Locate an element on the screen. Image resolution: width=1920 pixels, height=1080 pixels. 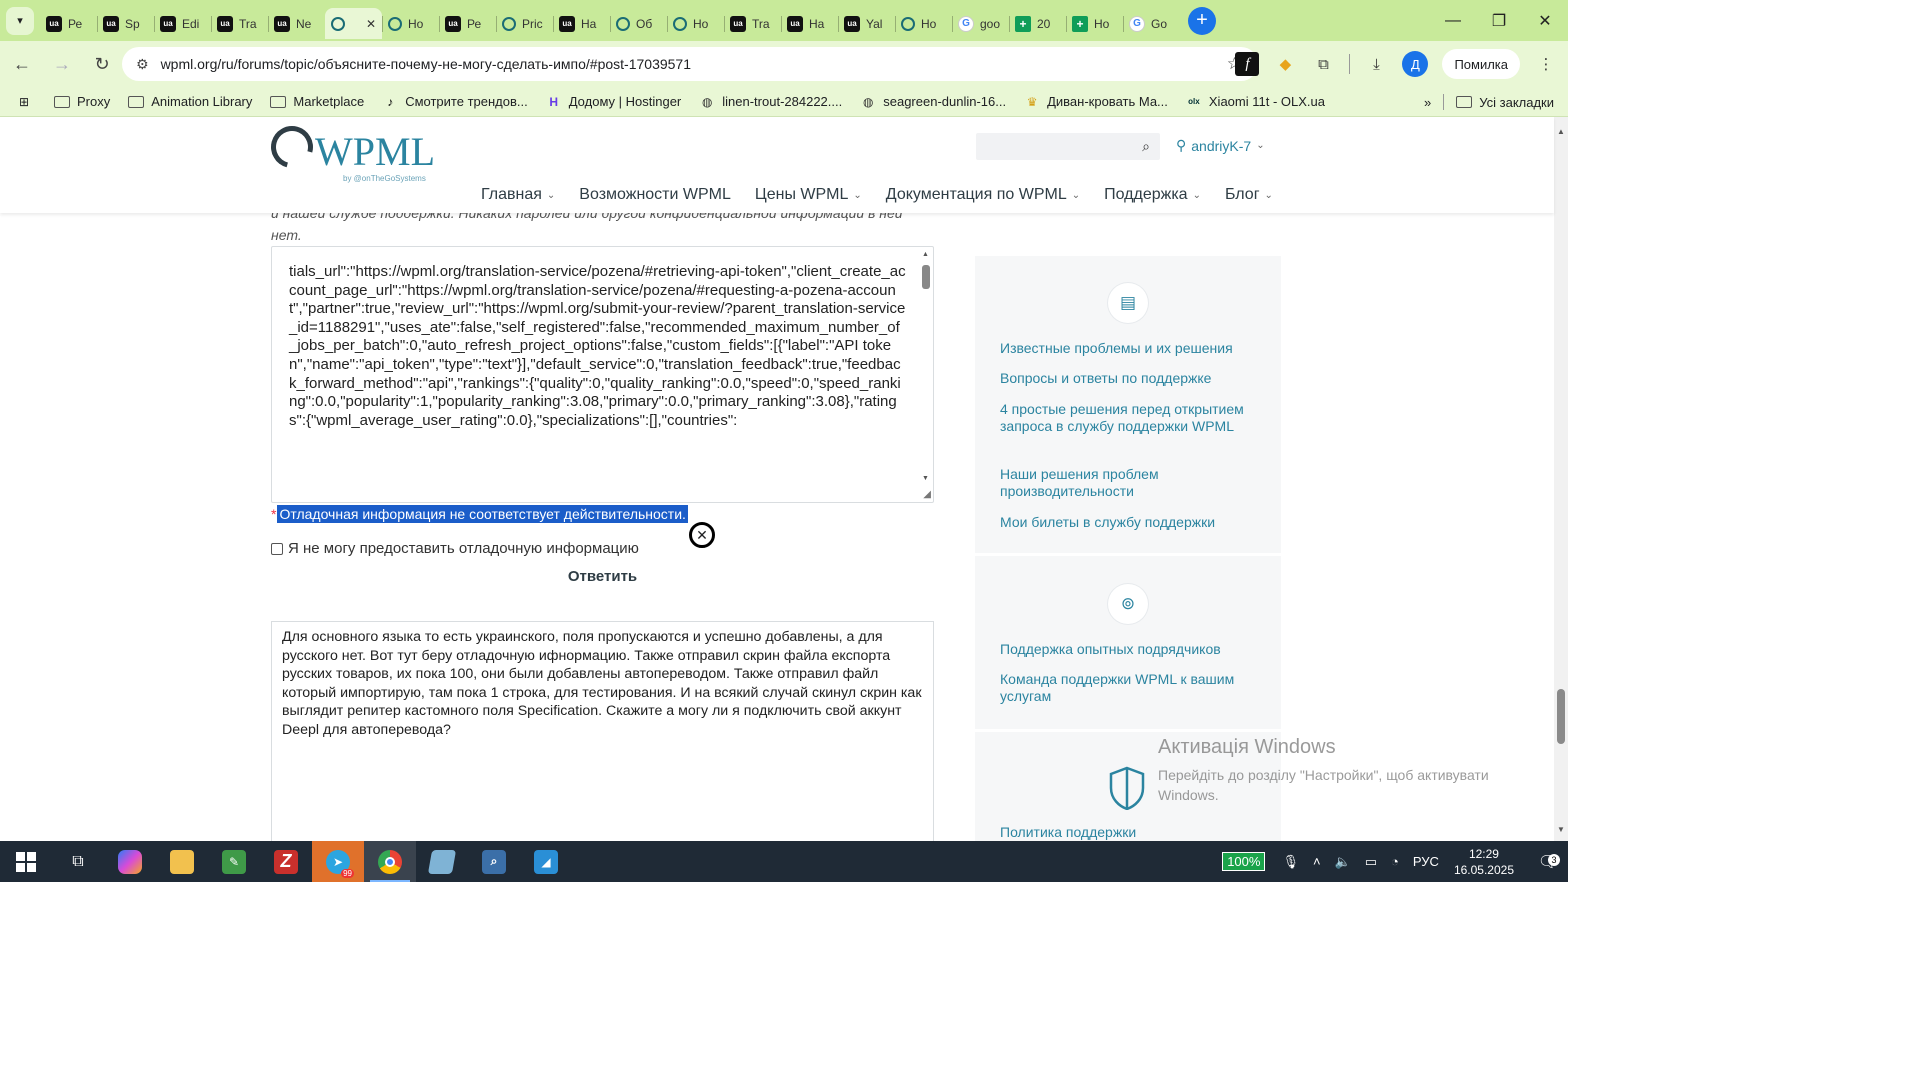
close-icon: ✕ is located at coordinates (702, 535).